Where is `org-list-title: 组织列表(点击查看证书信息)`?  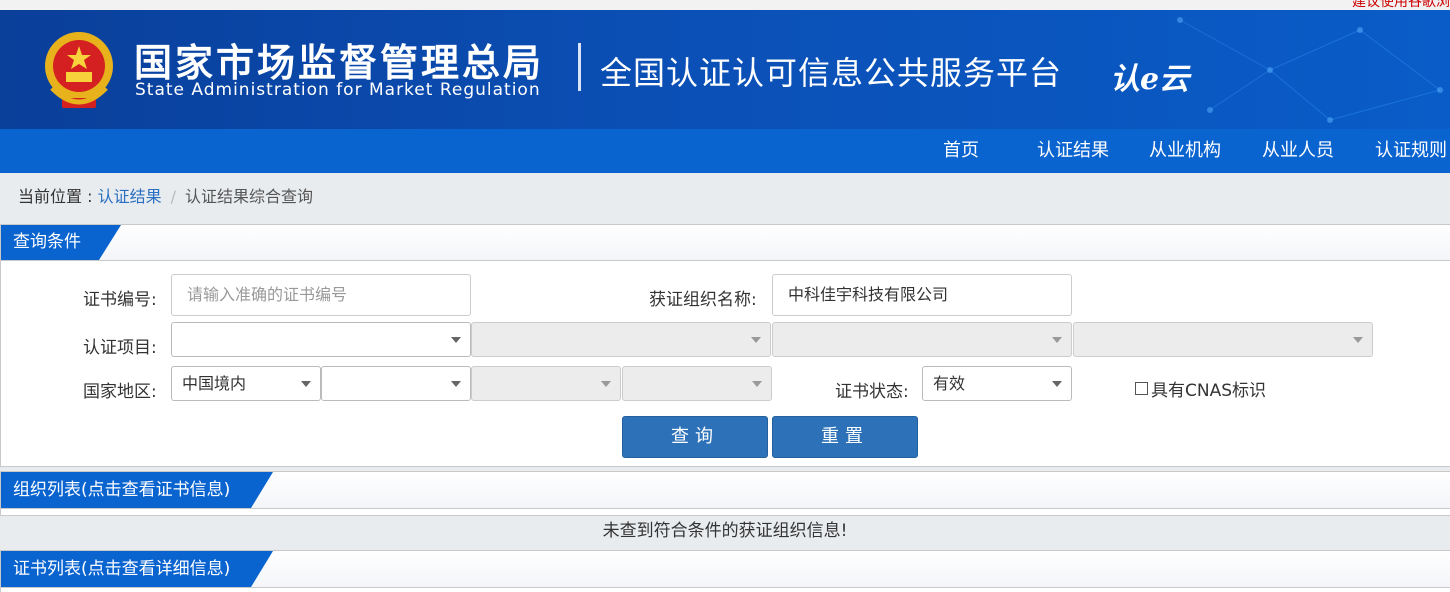
org-list-title: 组织列表(点击查看证书信息) is located at coordinates (137, 490).